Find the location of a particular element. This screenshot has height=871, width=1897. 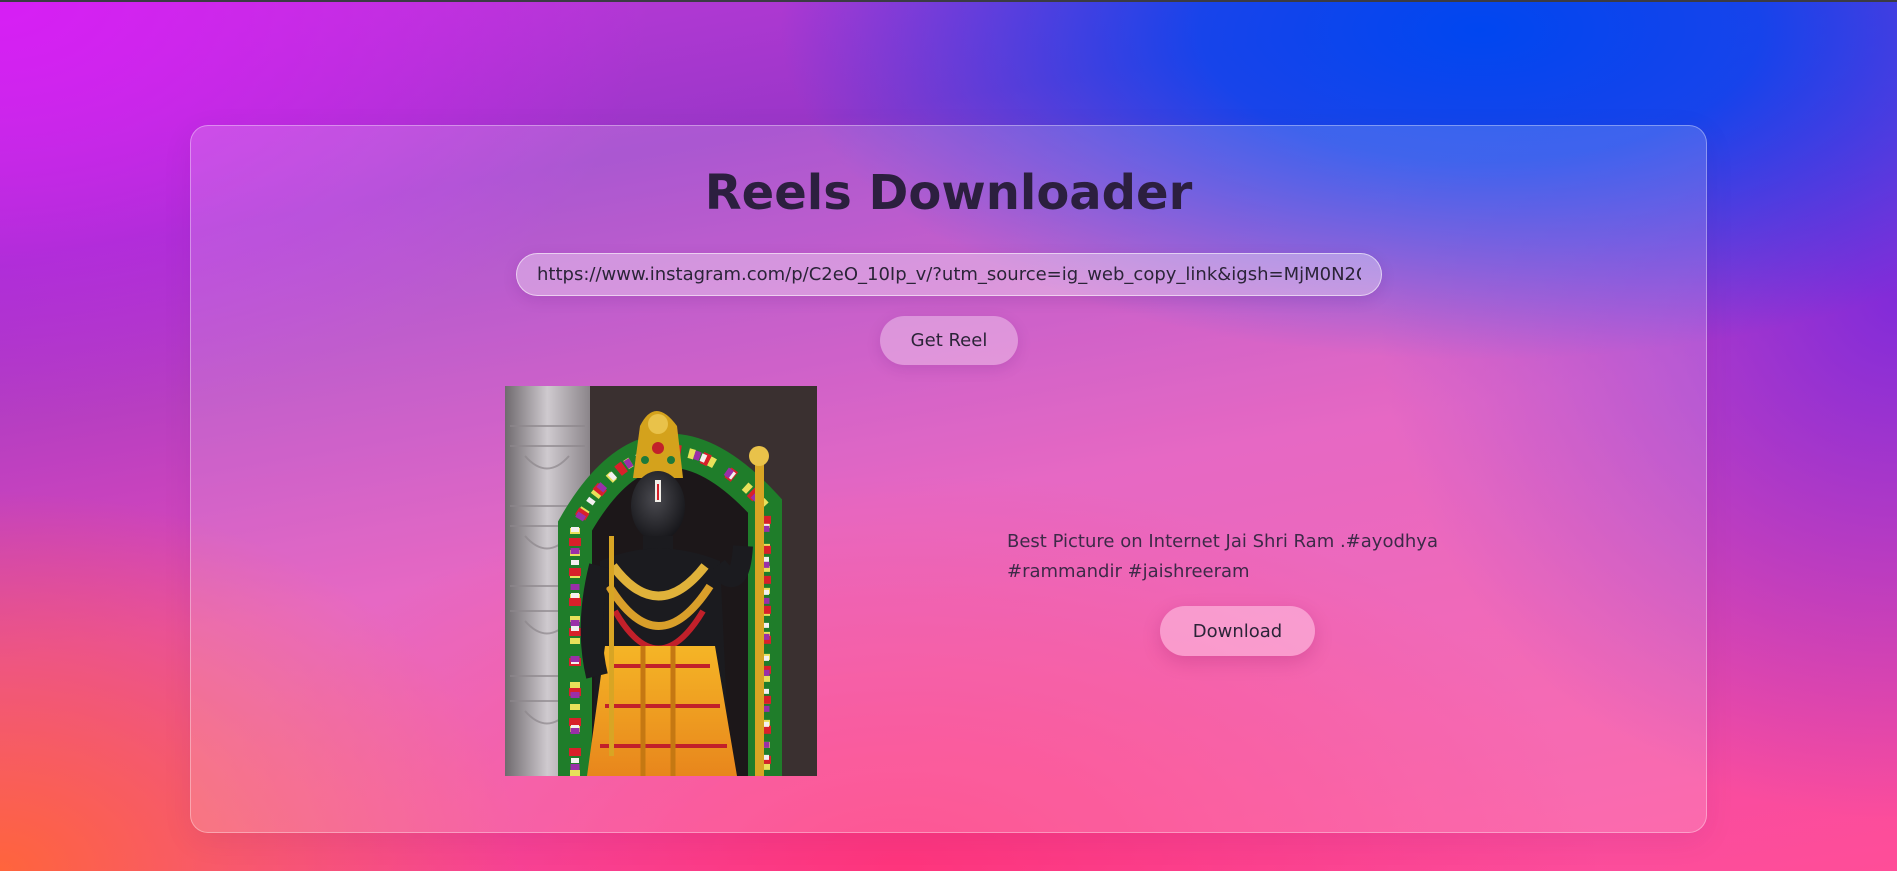

url-input is located at coordinates (949, 274).